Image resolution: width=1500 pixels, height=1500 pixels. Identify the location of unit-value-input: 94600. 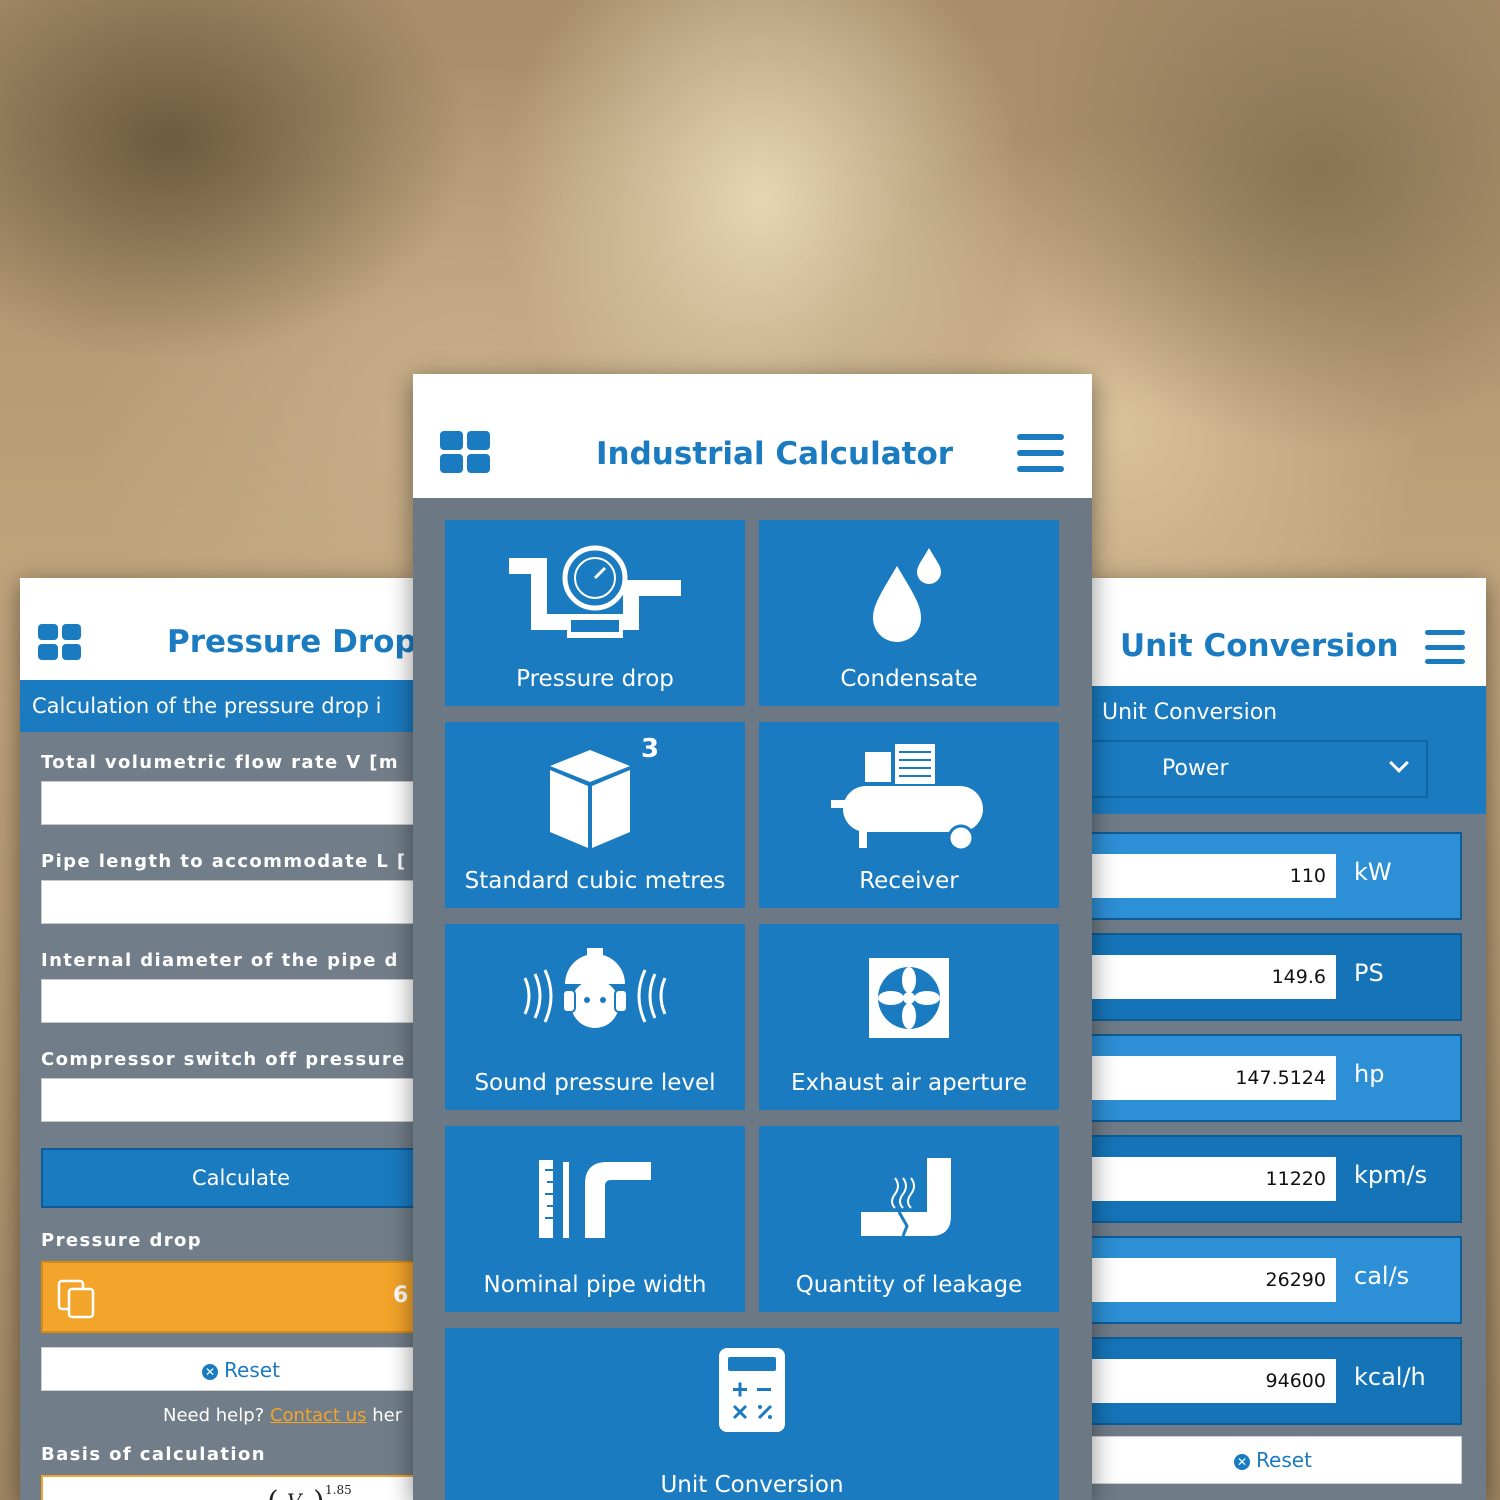
(1213, 1381).